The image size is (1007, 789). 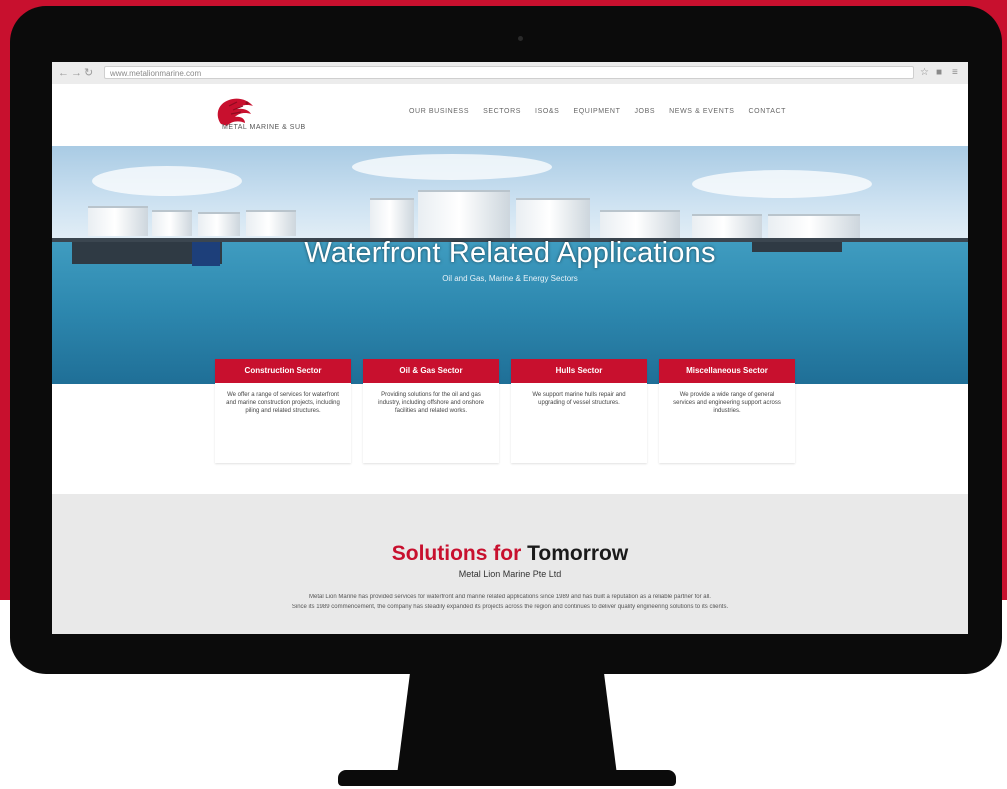 What do you see at coordinates (63, 73) in the screenshot?
I see `arrow-left-icon: ←` at bounding box center [63, 73].